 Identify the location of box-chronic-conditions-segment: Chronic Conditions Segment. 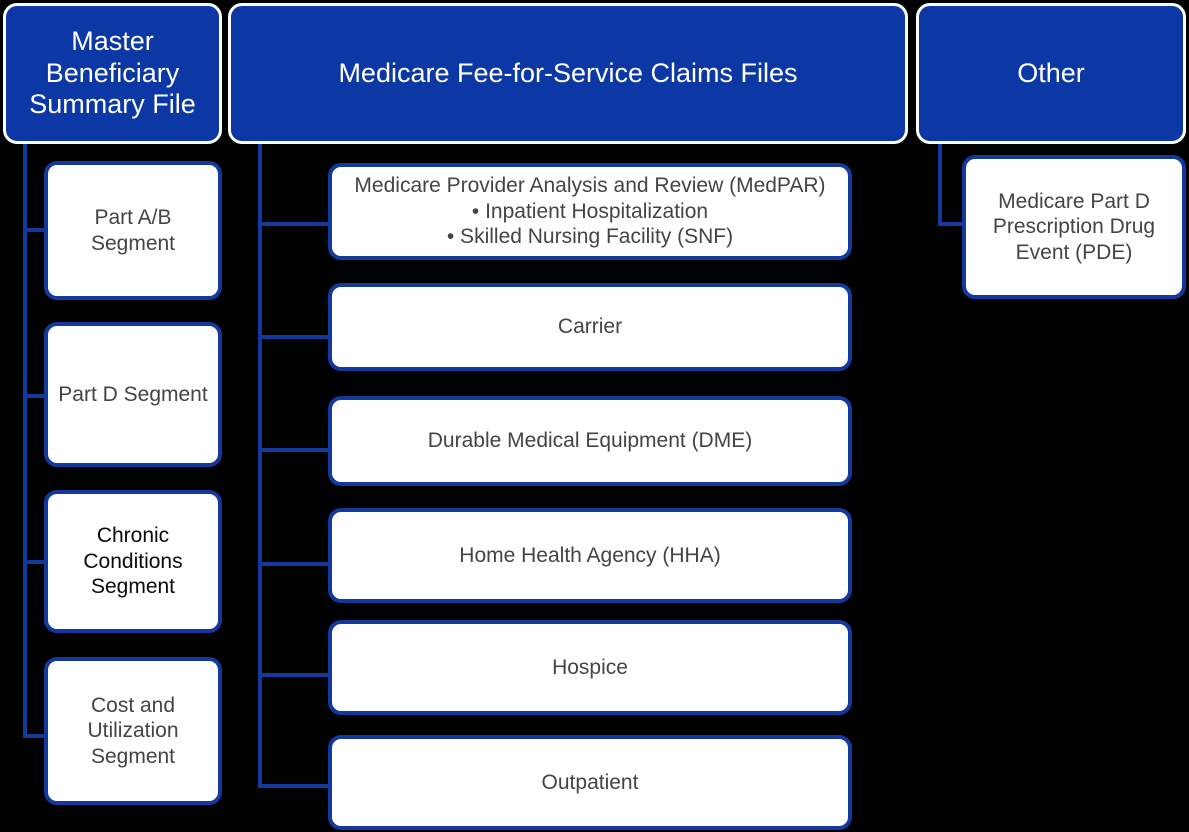
(133, 561).